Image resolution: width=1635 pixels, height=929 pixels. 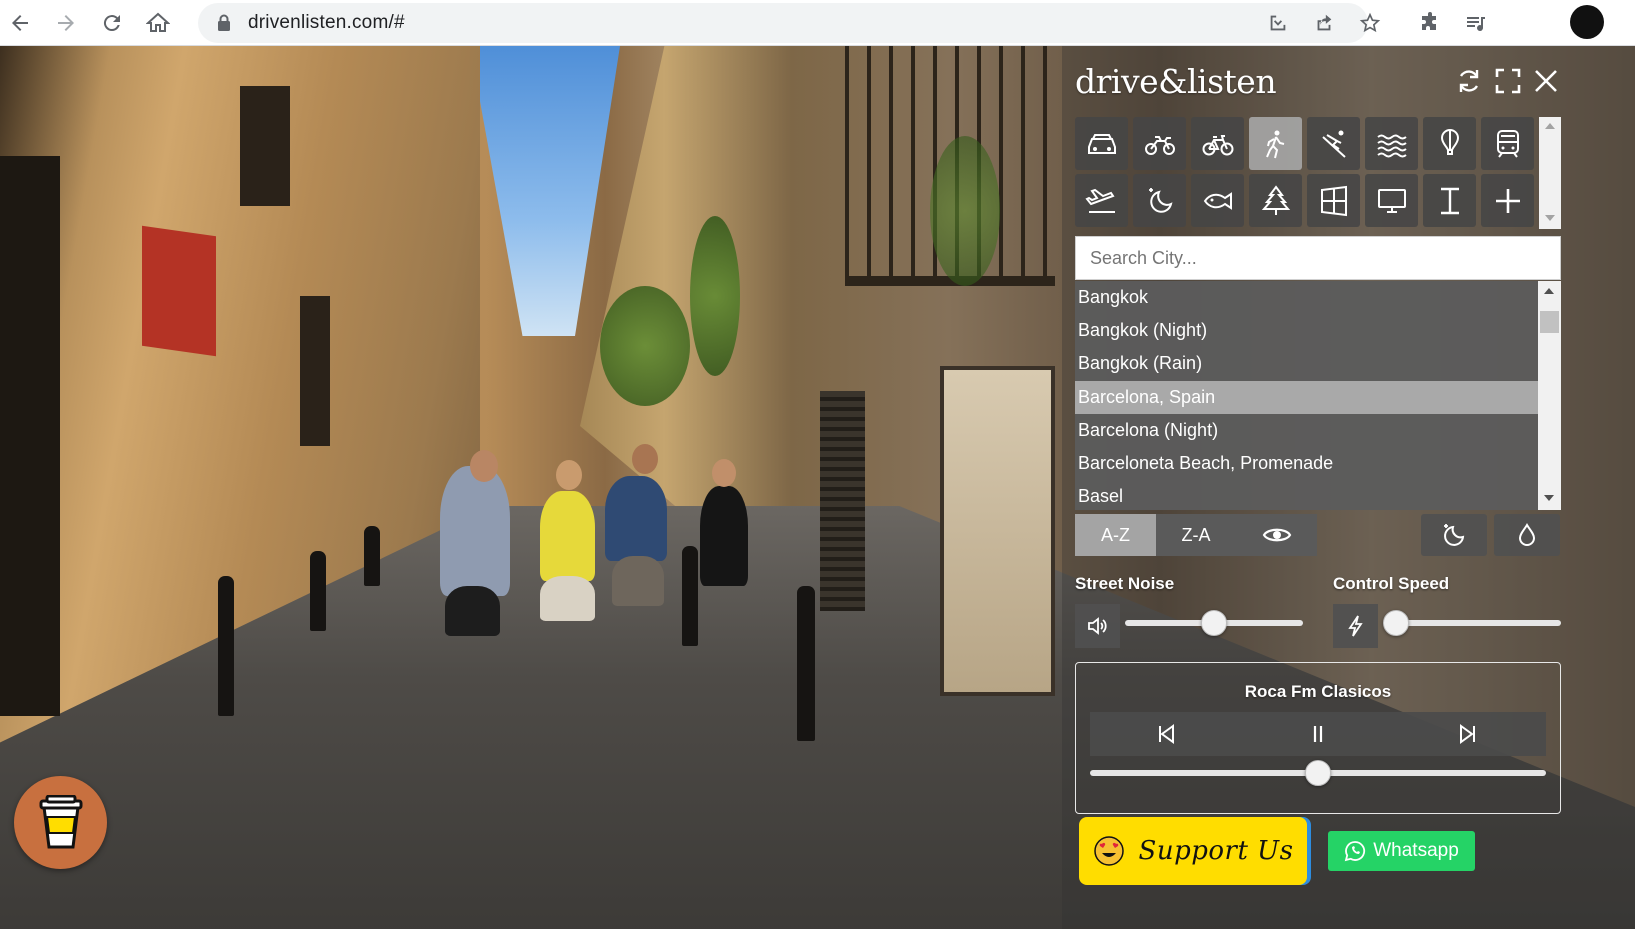 I want to click on mode-walk-button, so click(x=1275, y=143).